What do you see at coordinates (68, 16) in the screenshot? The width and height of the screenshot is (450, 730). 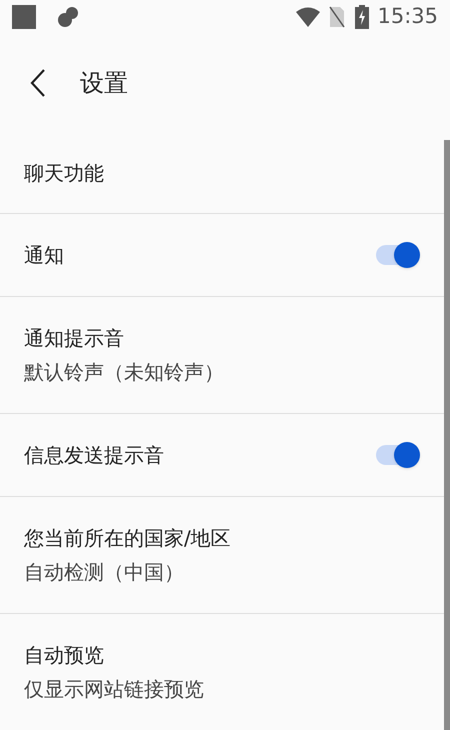 I see `circles-icon` at bounding box center [68, 16].